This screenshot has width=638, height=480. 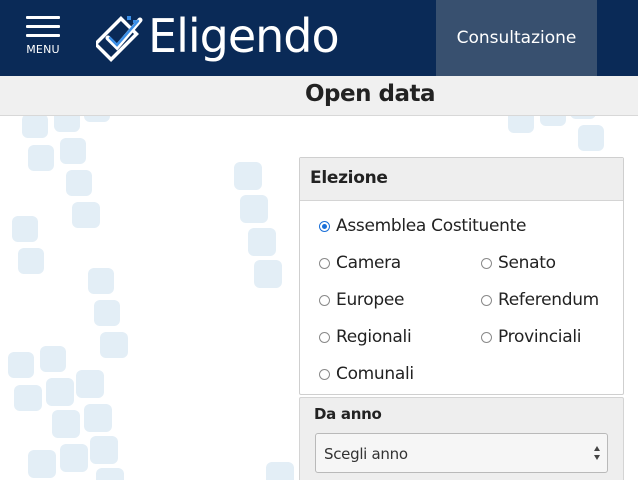 I want to click on year-select-value: Scegli anno, so click(x=366, y=454).